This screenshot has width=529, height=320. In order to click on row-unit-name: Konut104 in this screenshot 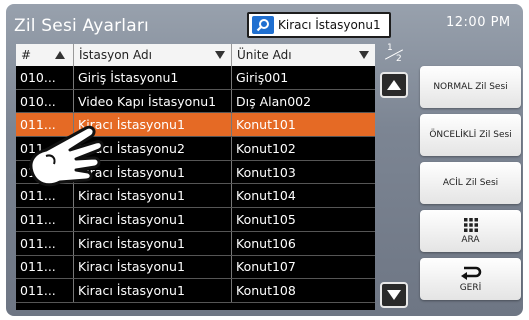, I will do `click(266, 196)`.